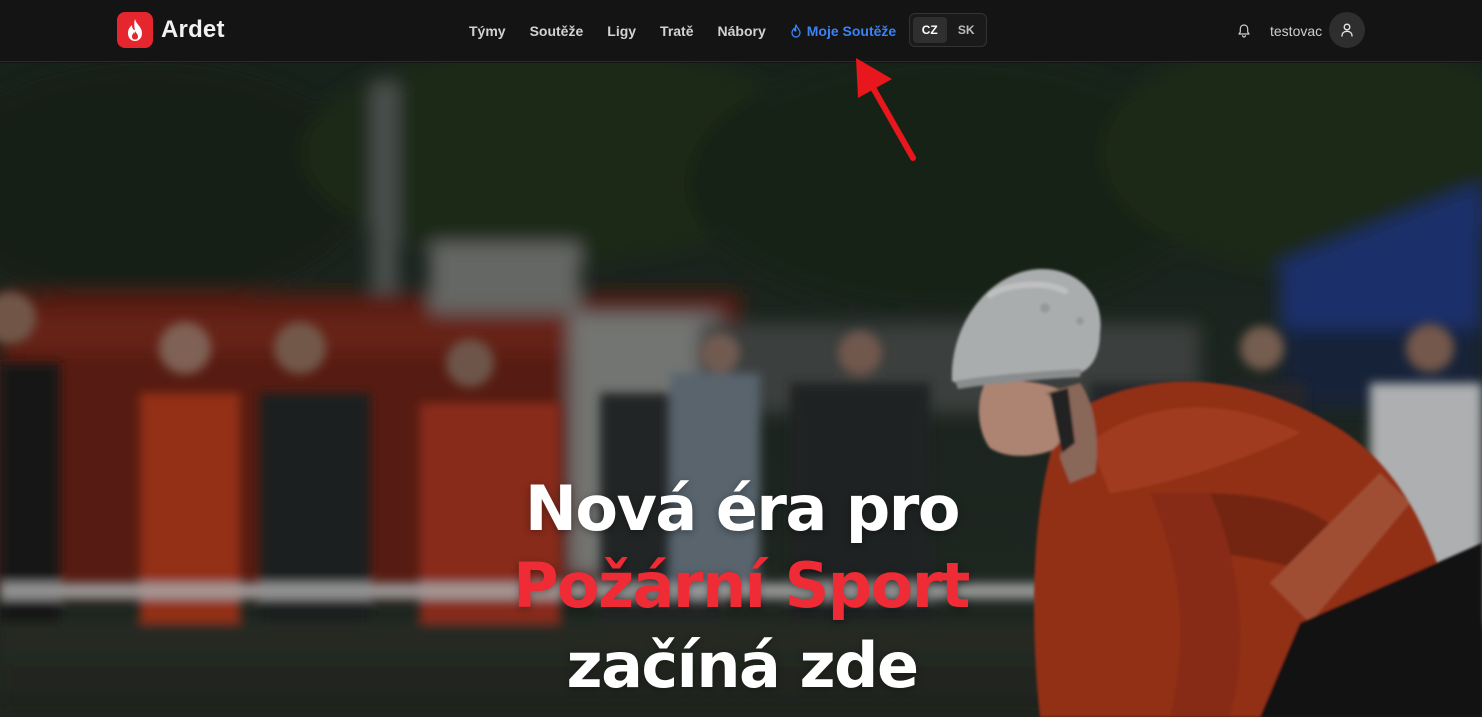 The height and width of the screenshot is (717, 1482). I want to click on hero-headline-line3: začíná zde, so click(742, 665).